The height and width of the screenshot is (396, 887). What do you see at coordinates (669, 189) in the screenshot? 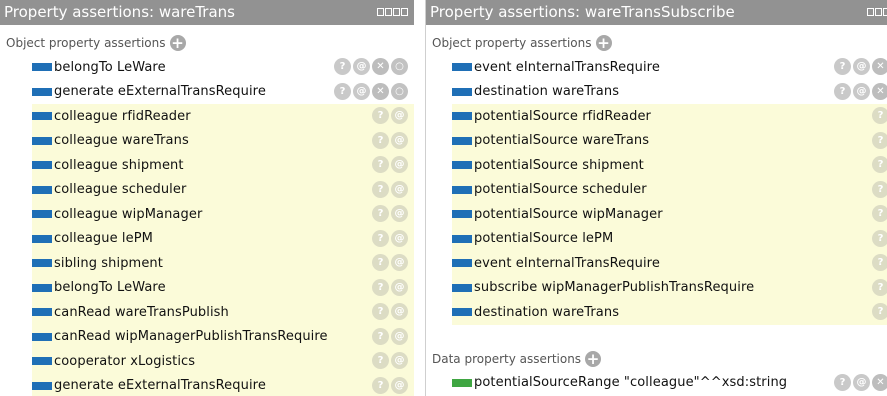
I see `object-property-assertion-row: potentialSource scheduler ?@` at bounding box center [669, 189].